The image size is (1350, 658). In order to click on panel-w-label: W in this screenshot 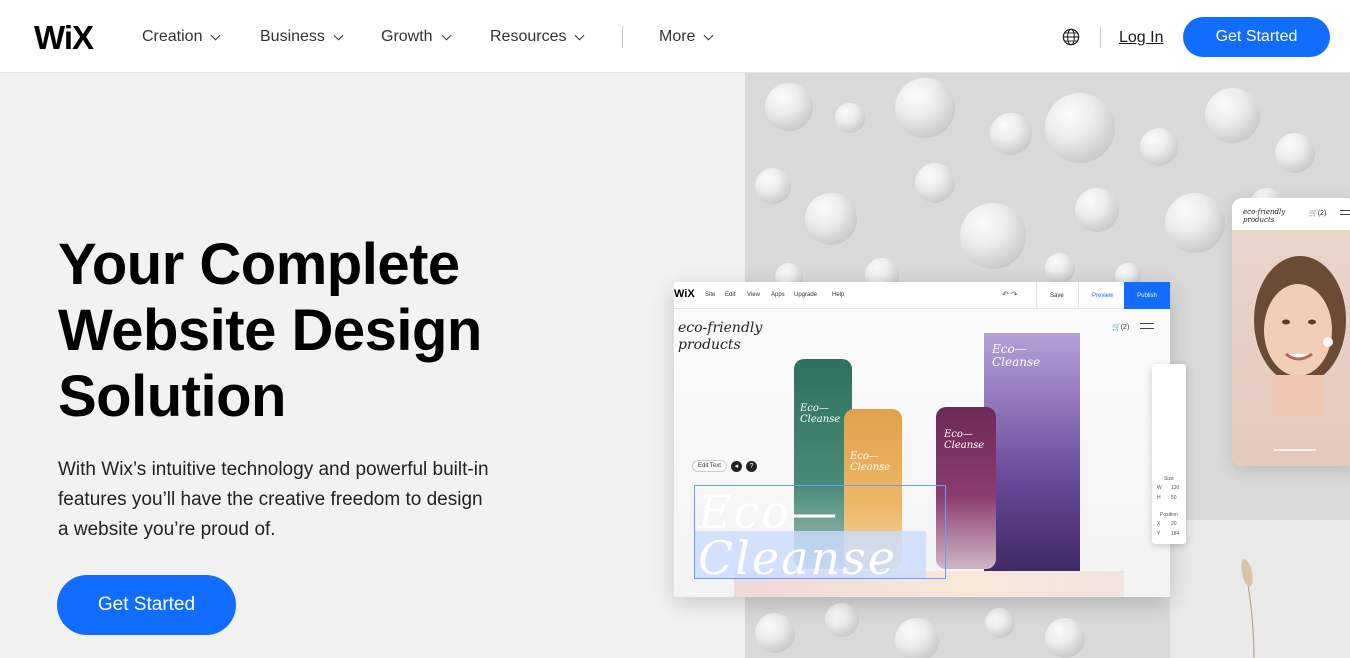, I will do `click(1159, 488)`.